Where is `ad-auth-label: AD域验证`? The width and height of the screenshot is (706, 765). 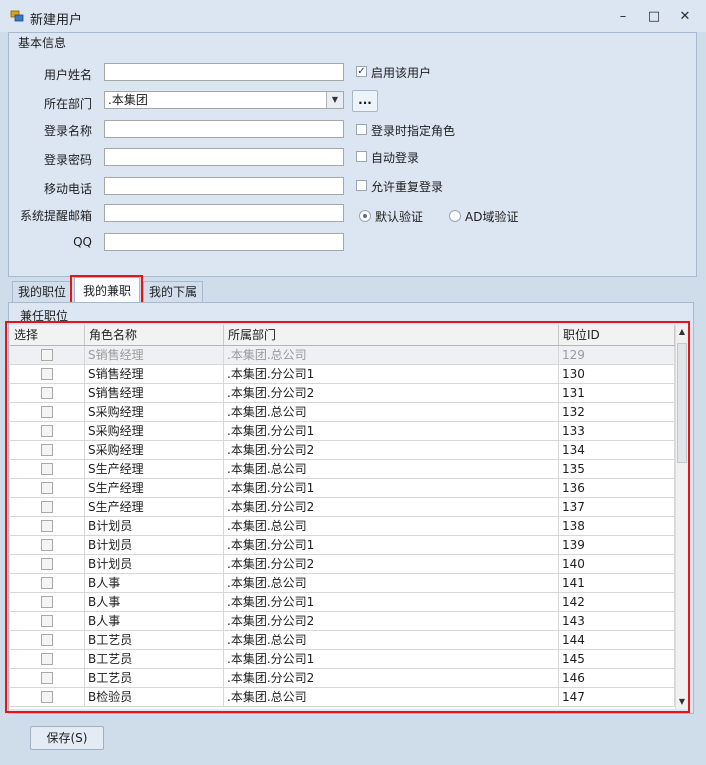 ad-auth-label: AD域验证 is located at coordinates (492, 217).